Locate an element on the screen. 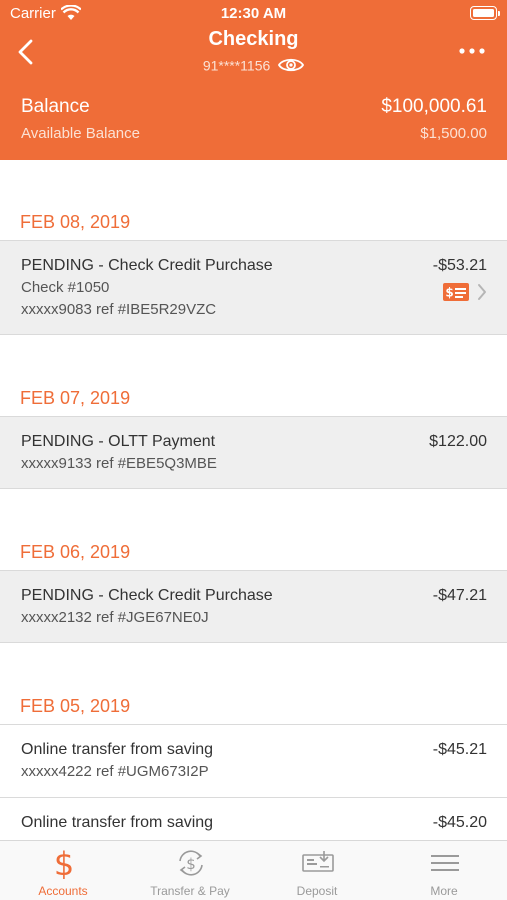 The height and width of the screenshot is (900, 507). tab-more: More is located at coordinates (444, 870).